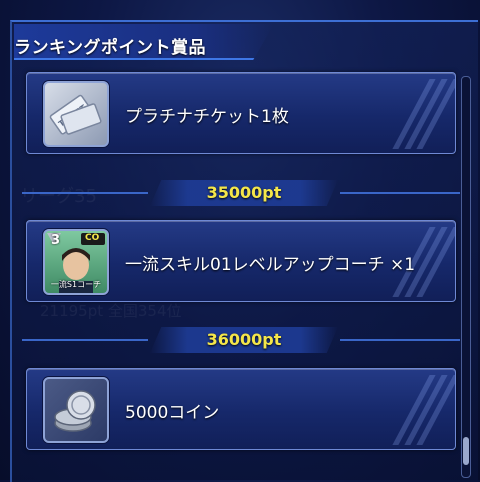  Describe the element at coordinates (76, 410) in the screenshot. I see `coin-stack-icon` at that location.